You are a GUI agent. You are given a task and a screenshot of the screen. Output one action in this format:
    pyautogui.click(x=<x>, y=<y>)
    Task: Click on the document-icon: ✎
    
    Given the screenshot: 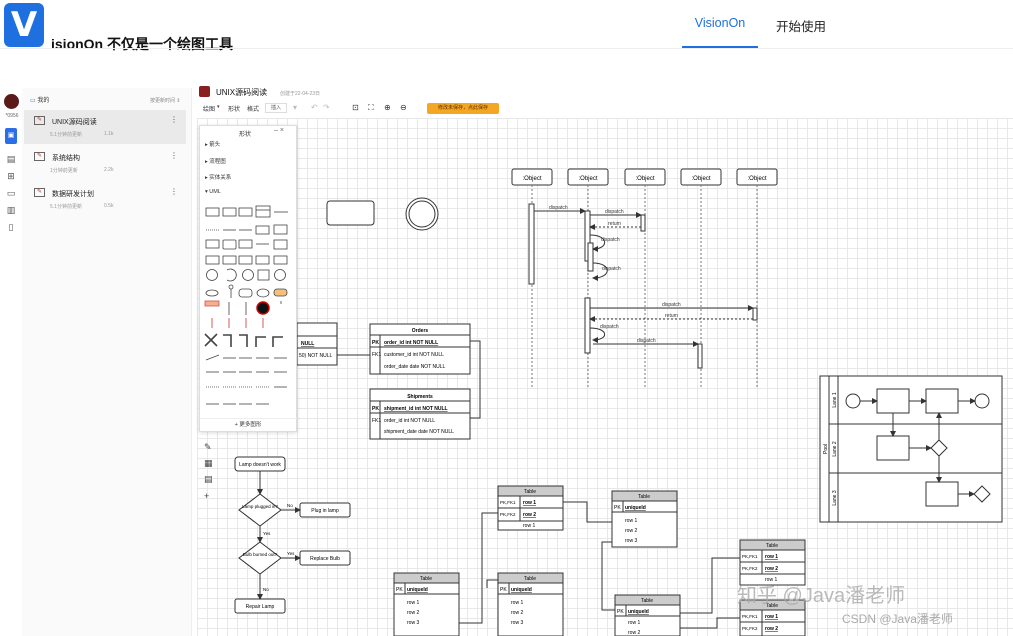 What is the action you would take?
    pyautogui.click(x=39, y=156)
    